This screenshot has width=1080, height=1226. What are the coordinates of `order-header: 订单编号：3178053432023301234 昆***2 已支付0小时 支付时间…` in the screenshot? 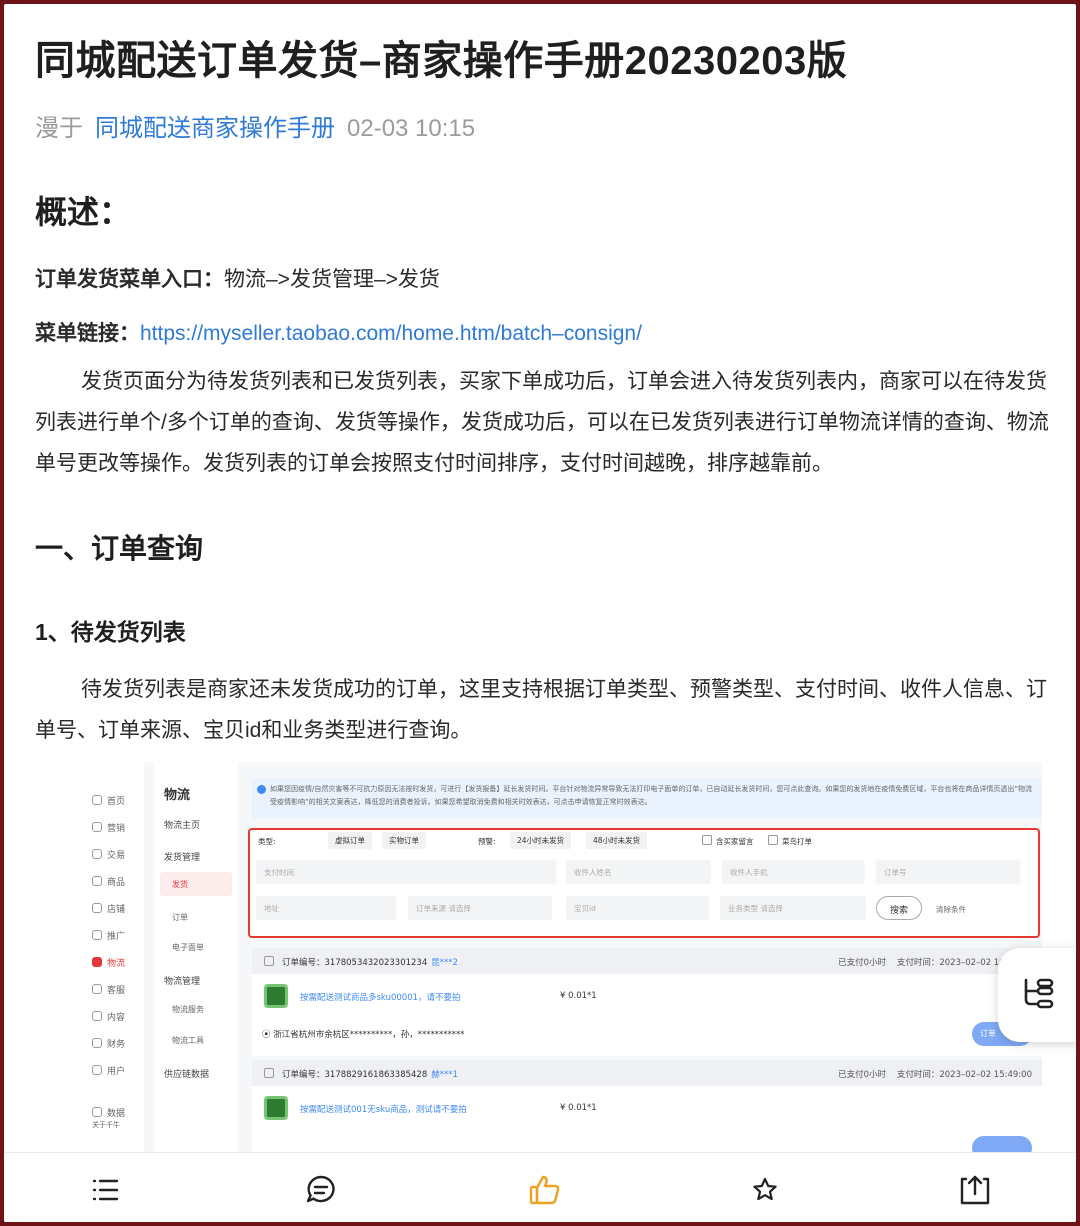 It's located at (647, 961).